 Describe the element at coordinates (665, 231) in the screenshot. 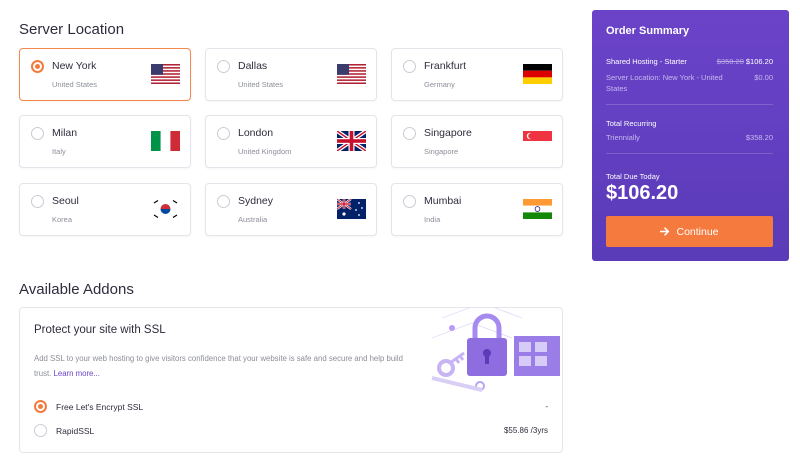

I see `arrow-right-icon` at that location.